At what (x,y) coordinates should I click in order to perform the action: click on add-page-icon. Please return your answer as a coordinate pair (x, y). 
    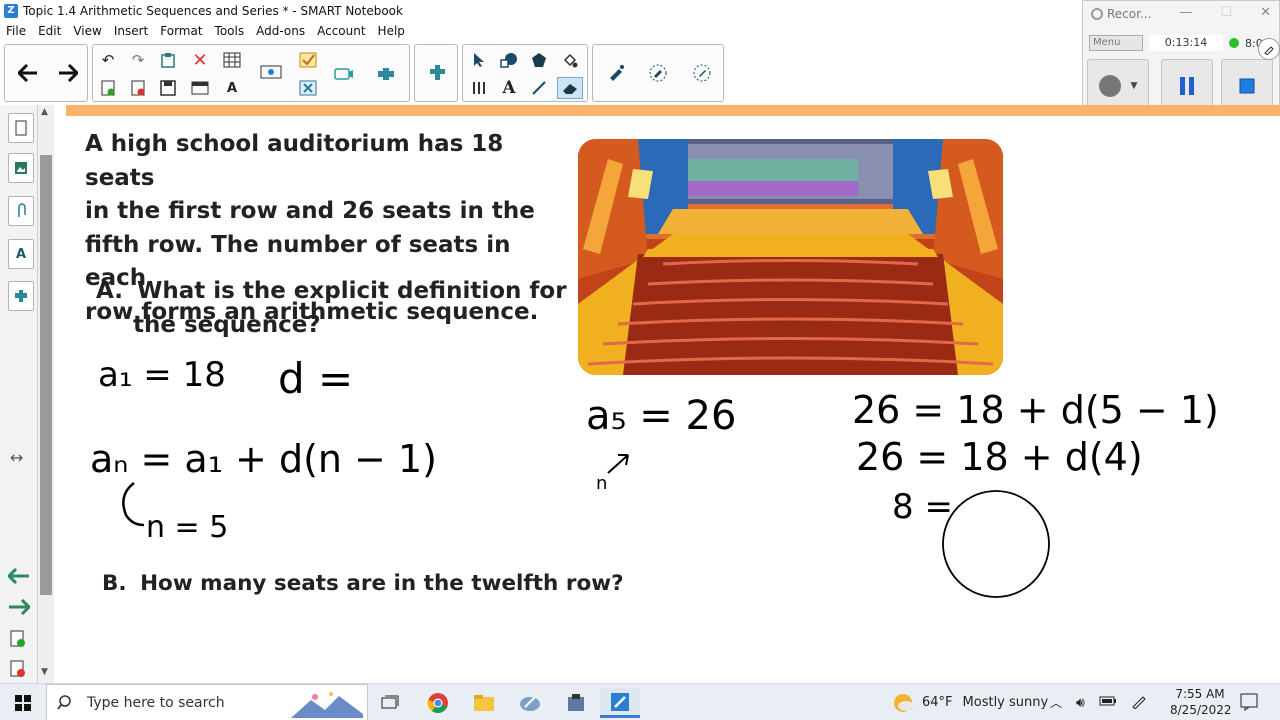
    Looking at the image, I should click on (18, 641).